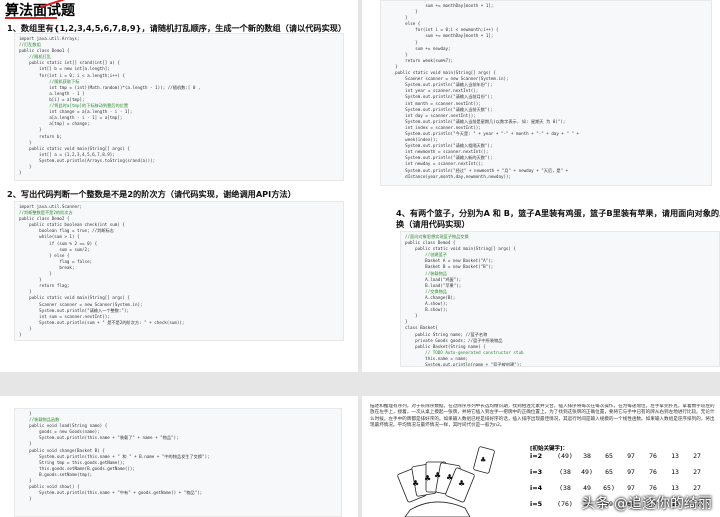 This screenshot has width=720, height=517. What do you see at coordinates (536, 504) in the screenshot?
I see `sort-row-label: i=5` at bounding box center [536, 504].